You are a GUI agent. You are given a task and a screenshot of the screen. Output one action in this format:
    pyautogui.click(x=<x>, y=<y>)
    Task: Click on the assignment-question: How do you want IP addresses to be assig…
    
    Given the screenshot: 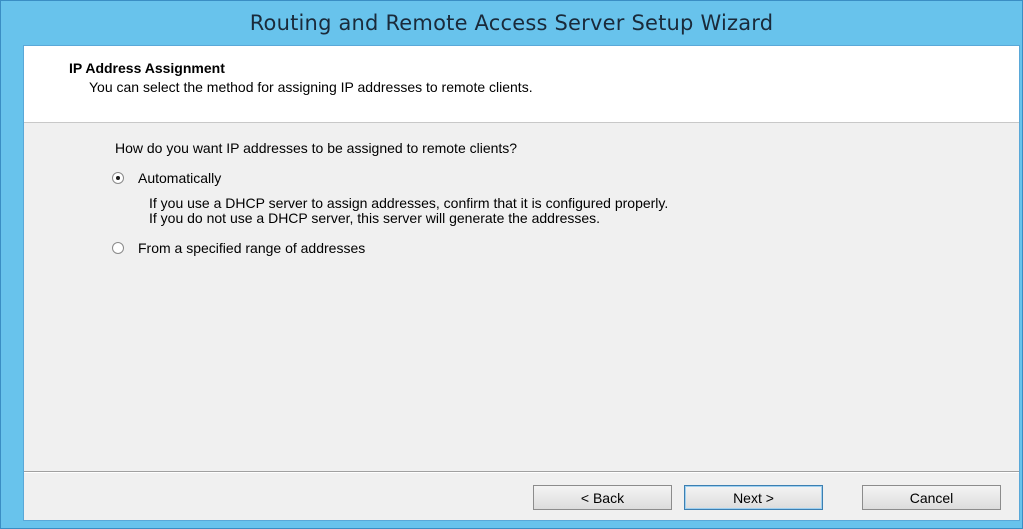 What is the action you would take?
    pyautogui.click(x=316, y=148)
    